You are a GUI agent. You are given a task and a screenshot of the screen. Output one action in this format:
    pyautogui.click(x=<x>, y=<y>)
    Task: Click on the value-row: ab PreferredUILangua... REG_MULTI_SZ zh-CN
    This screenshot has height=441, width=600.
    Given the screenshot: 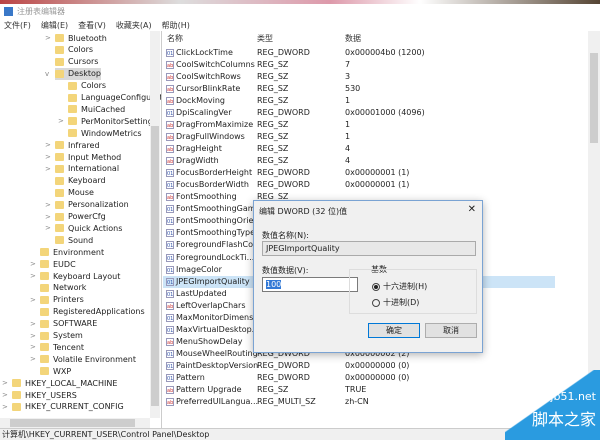 What is the action you would take?
    pyautogui.click(x=359, y=402)
    